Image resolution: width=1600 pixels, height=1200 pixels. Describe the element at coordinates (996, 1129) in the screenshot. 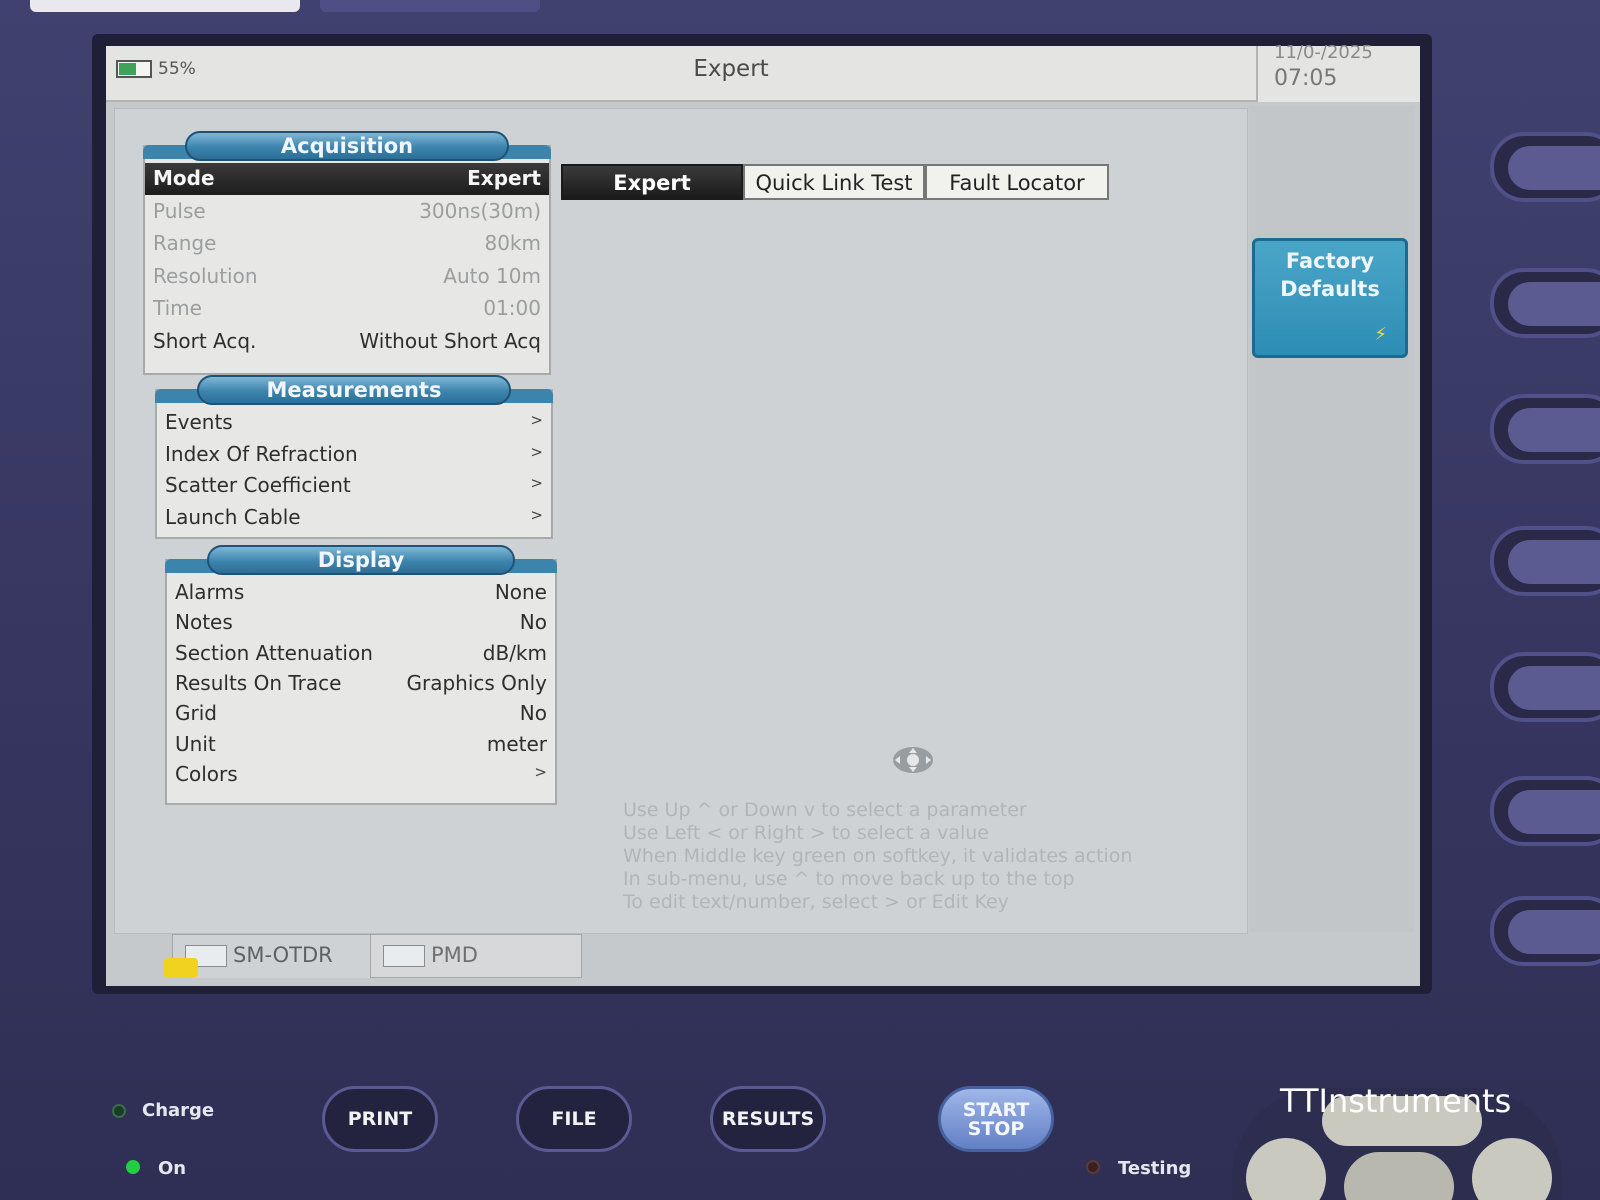

I see `stop-label: STOP` at that location.